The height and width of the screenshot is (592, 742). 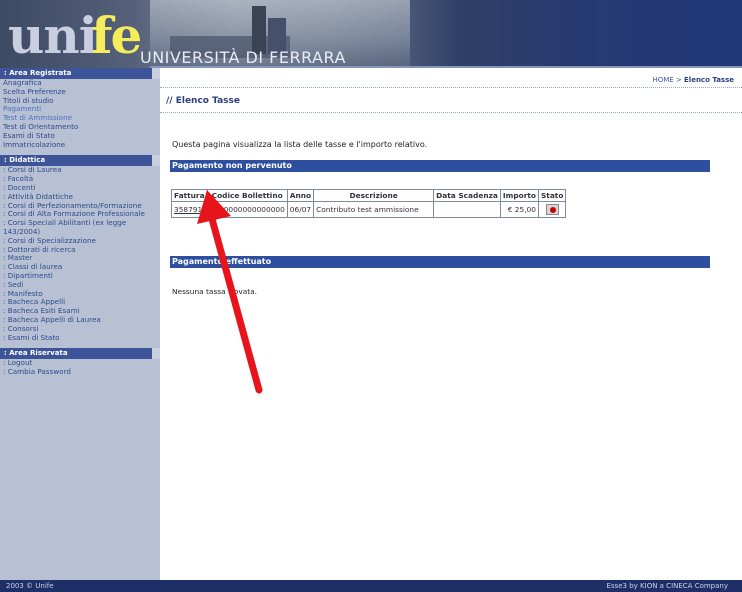 What do you see at coordinates (300, 209) in the screenshot?
I see `cell-anno: 06/07` at bounding box center [300, 209].